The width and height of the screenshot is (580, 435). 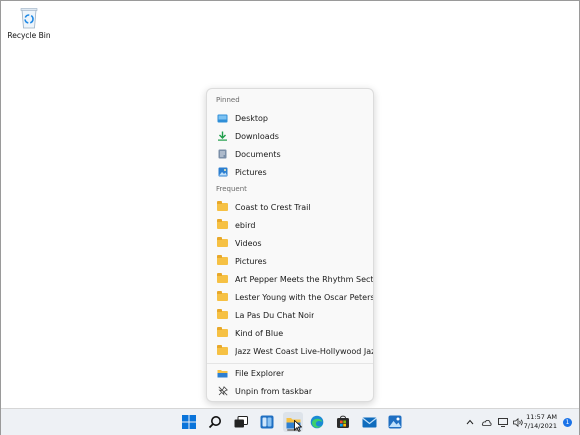 What do you see at coordinates (518, 422) in the screenshot?
I see `volume-icon` at bounding box center [518, 422].